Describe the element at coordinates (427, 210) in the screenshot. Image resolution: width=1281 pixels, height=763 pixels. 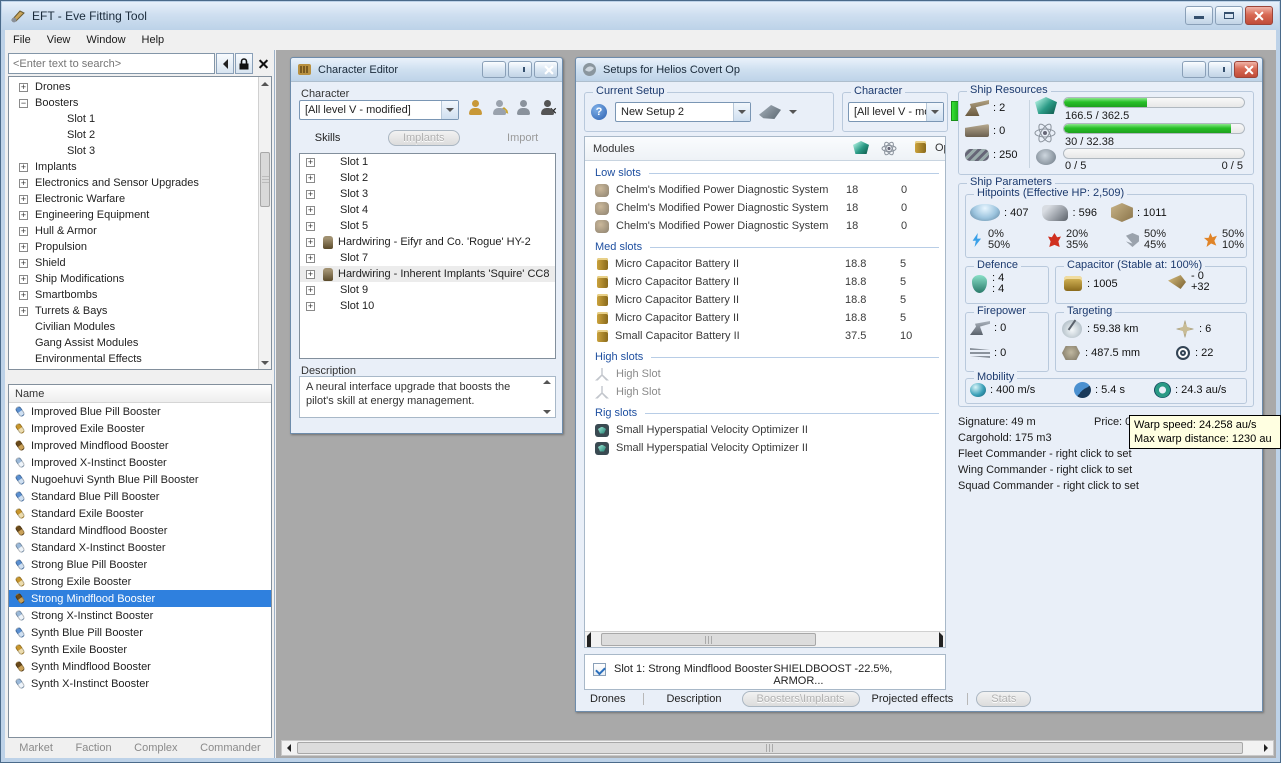
I see `implant-slot-row: Slot 4` at that location.